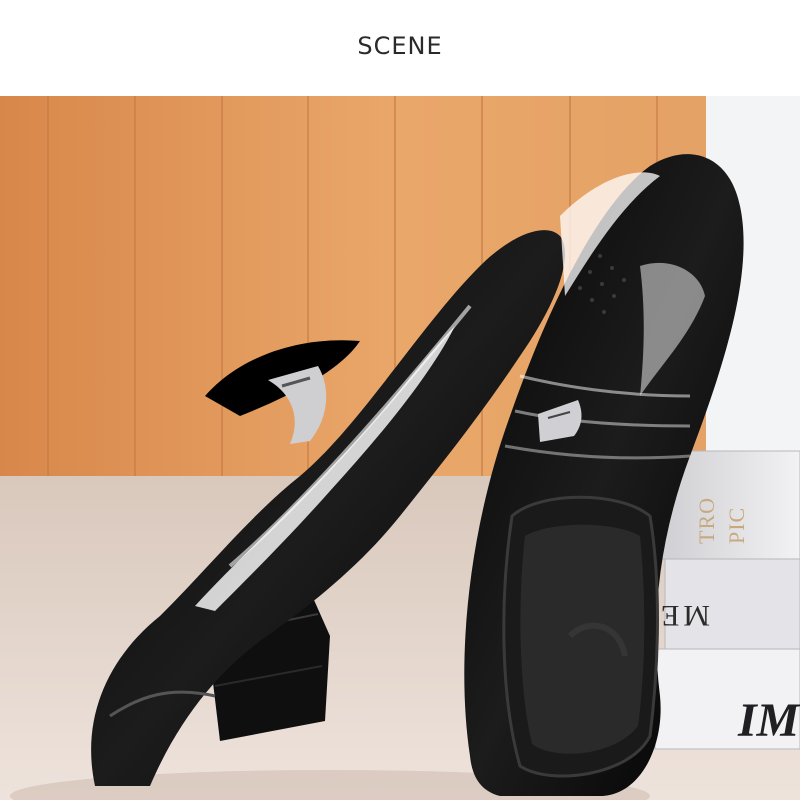 The image size is (800, 800). What do you see at coordinates (736, 525) in the screenshot?
I see `svg-text: PIC` at bounding box center [736, 525].